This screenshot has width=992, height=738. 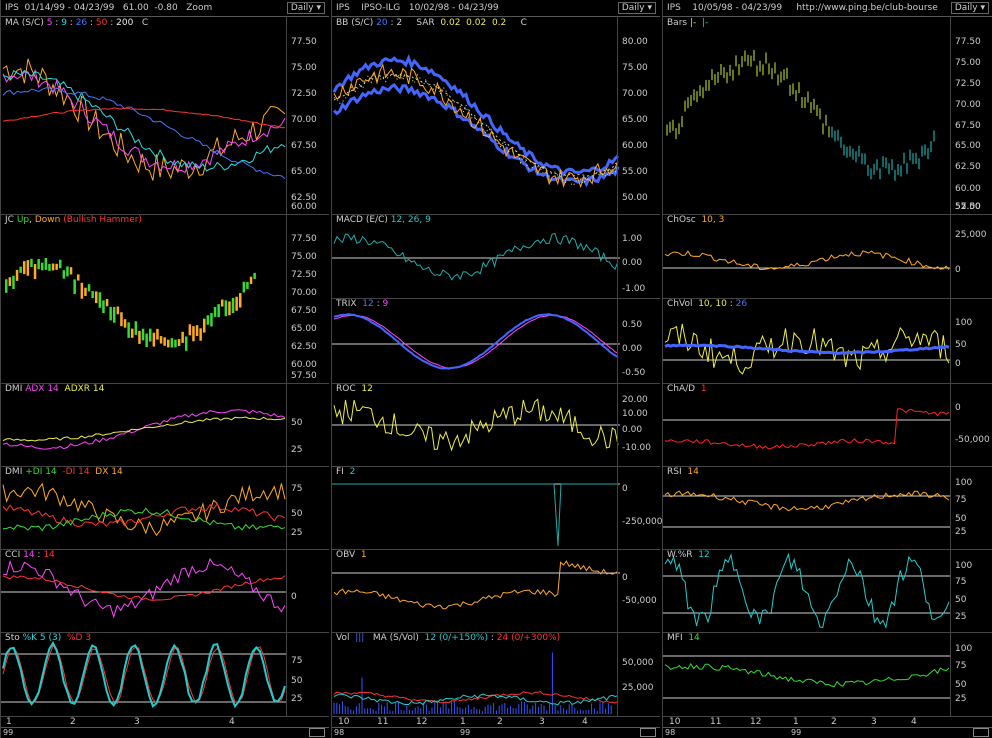 I want to click on indicator-panel: DMI +DI 14 -DI 14 DX 14 75 50 25, so click(x=165, y=508).